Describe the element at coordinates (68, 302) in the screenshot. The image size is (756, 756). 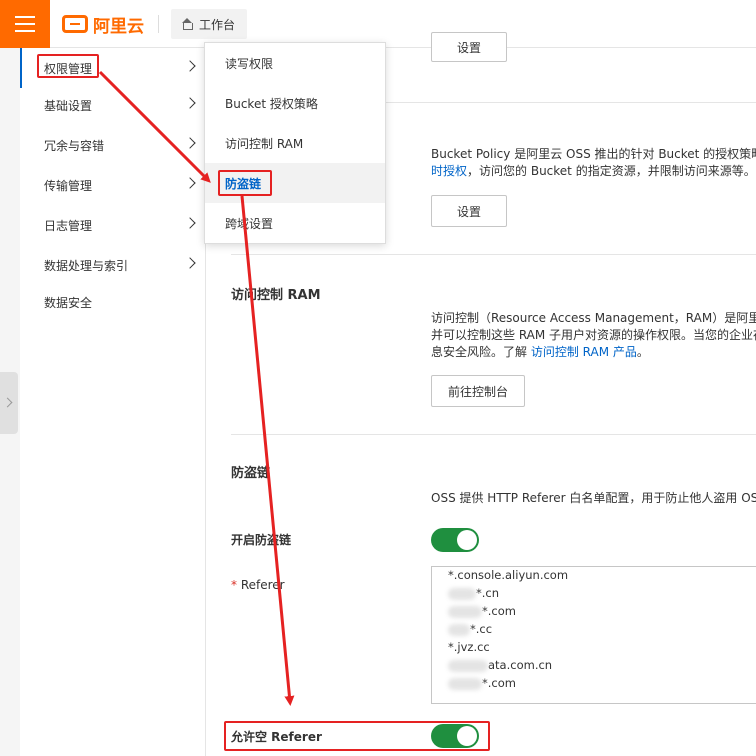
I see `sidebar-item-label: 数据安全` at that location.